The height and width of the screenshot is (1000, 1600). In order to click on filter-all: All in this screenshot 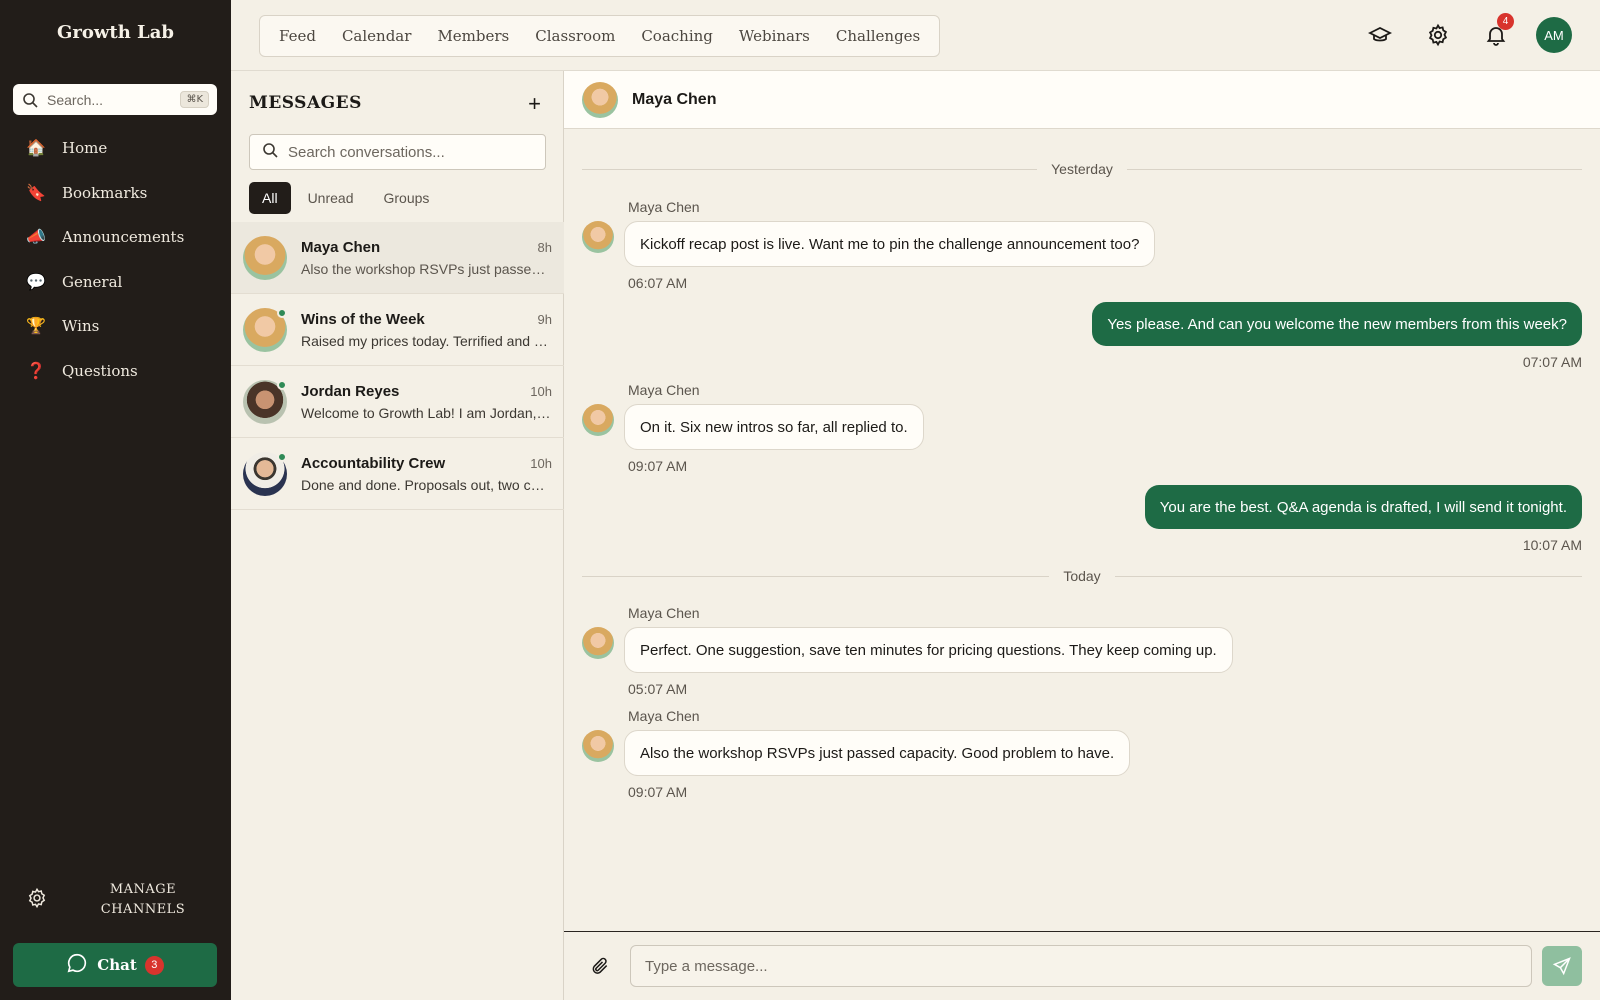, I will do `click(270, 198)`.